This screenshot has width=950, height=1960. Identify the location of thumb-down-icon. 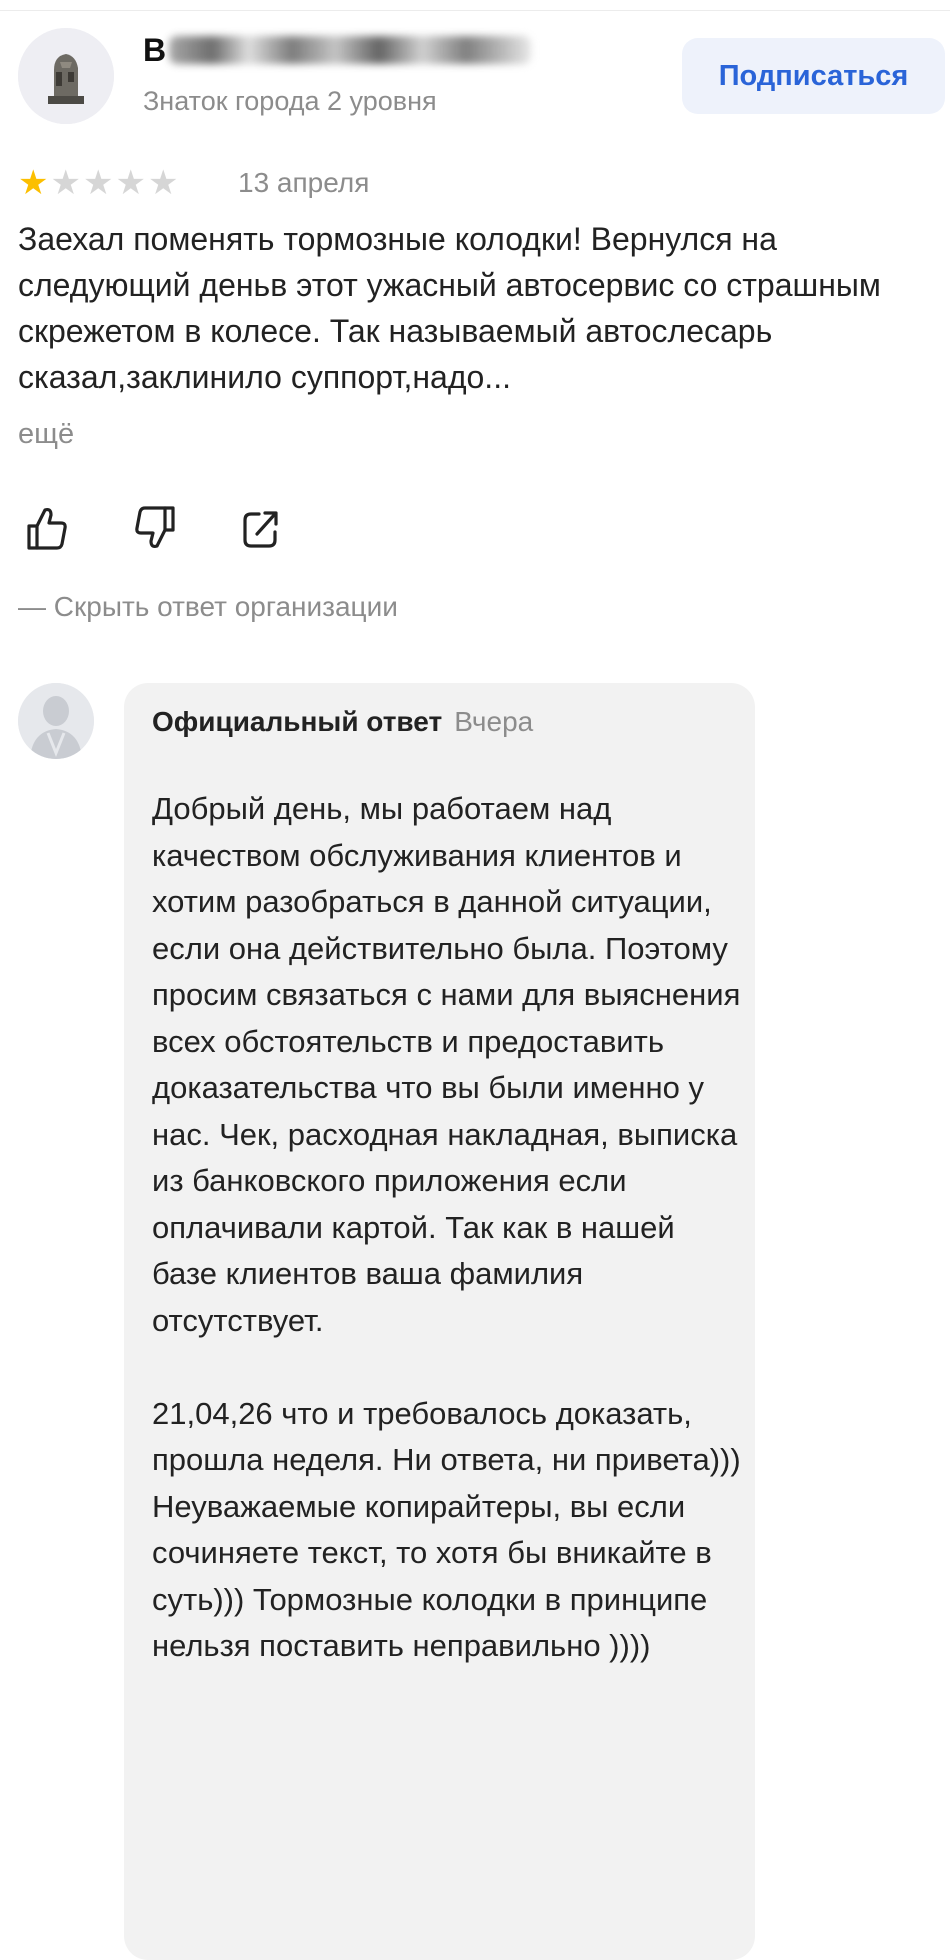
(155, 527).